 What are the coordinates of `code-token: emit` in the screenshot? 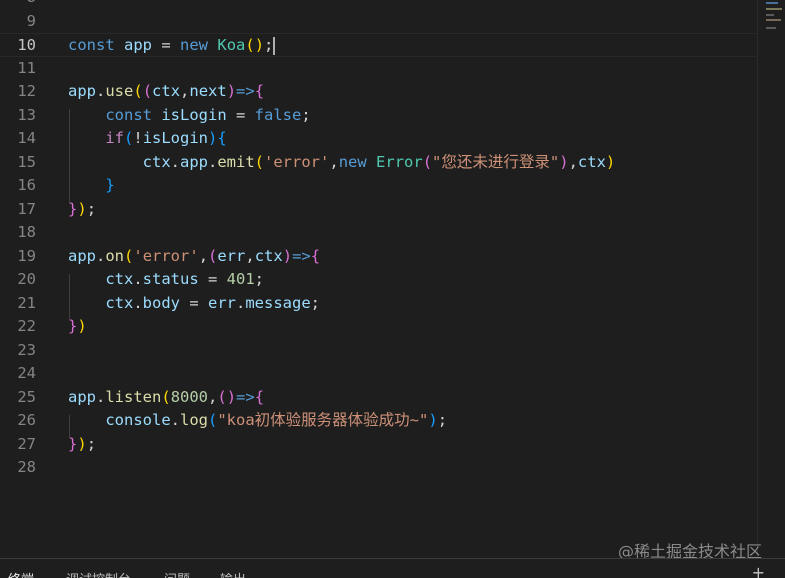 It's located at (236, 161).